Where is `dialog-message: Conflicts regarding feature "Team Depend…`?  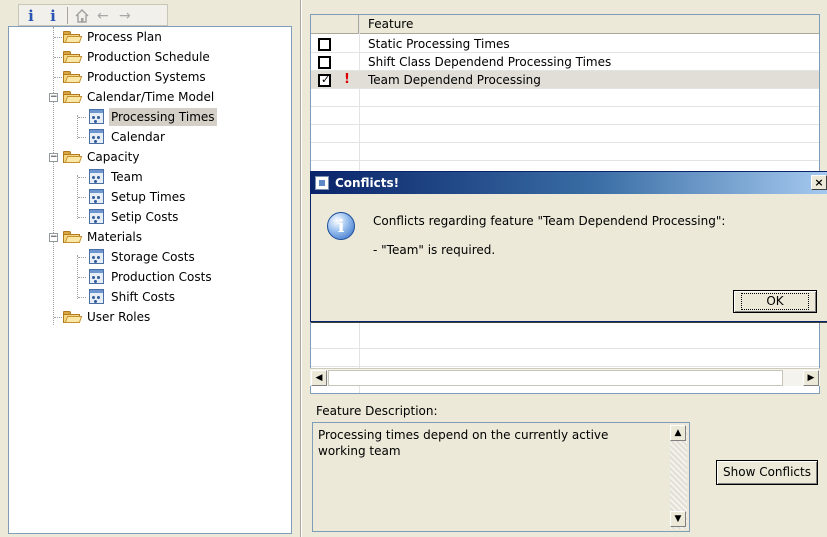 dialog-message: Conflicts regarding feature "Team Depend… is located at coordinates (549, 221).